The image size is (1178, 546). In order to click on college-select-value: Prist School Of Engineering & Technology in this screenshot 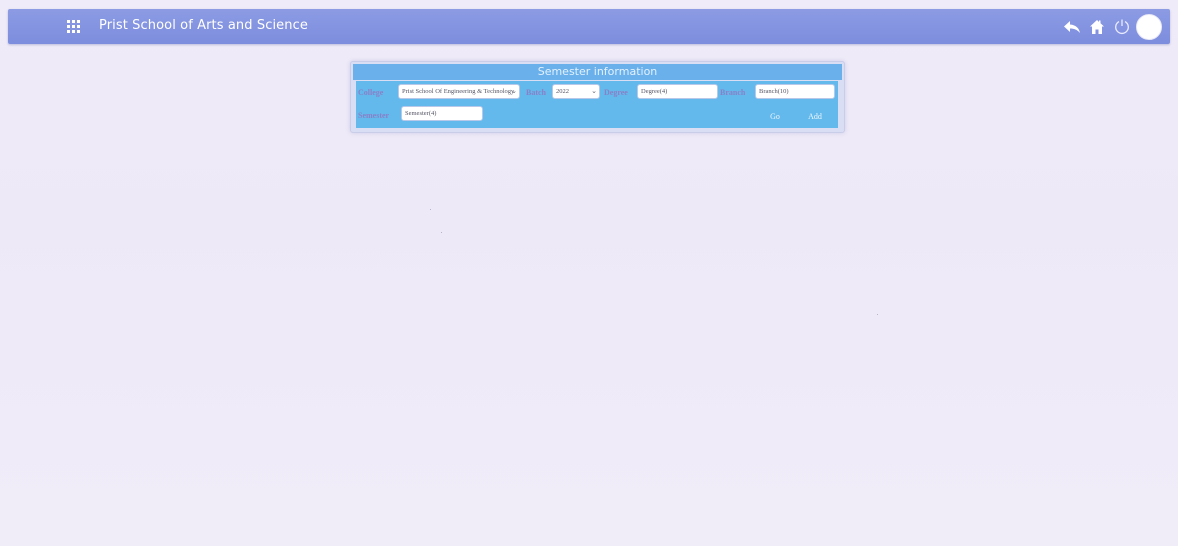, I will do `click(458, 91)`.